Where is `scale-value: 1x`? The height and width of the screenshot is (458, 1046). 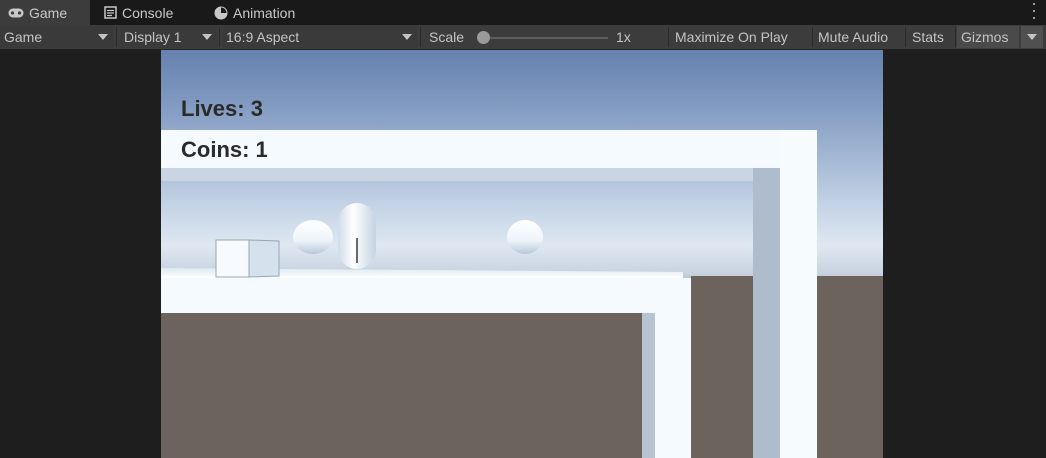 scale-value: 1x is located at coordinates (623, 37).